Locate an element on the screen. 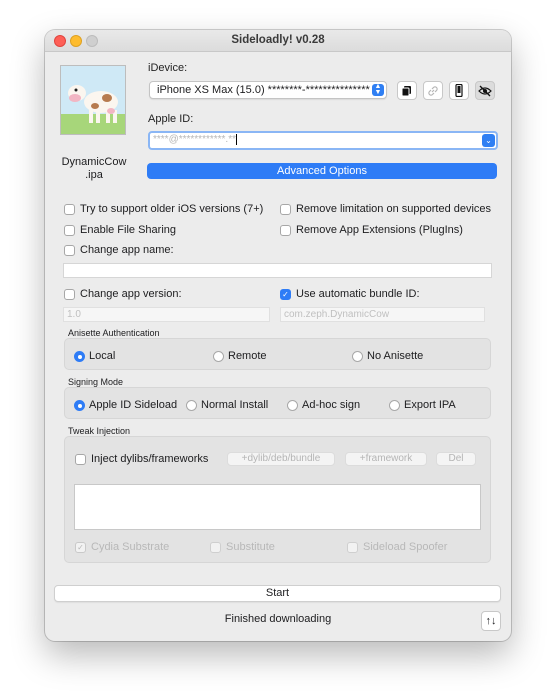  change-name-checkbox: Change app name: is located at coordinates (119, 250).